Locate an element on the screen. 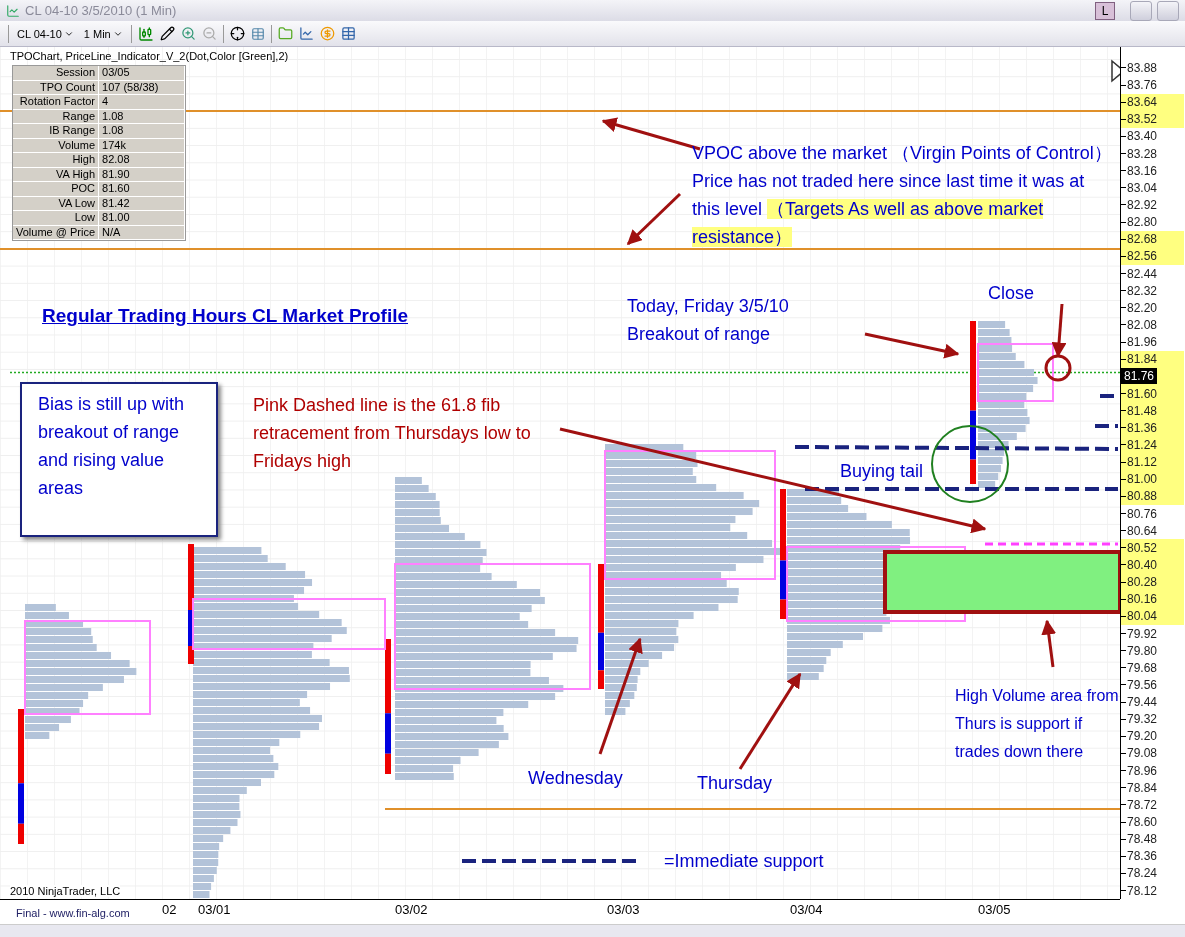  instrument-dropdown: CL 04-10 is located at coordinates (45, 33).